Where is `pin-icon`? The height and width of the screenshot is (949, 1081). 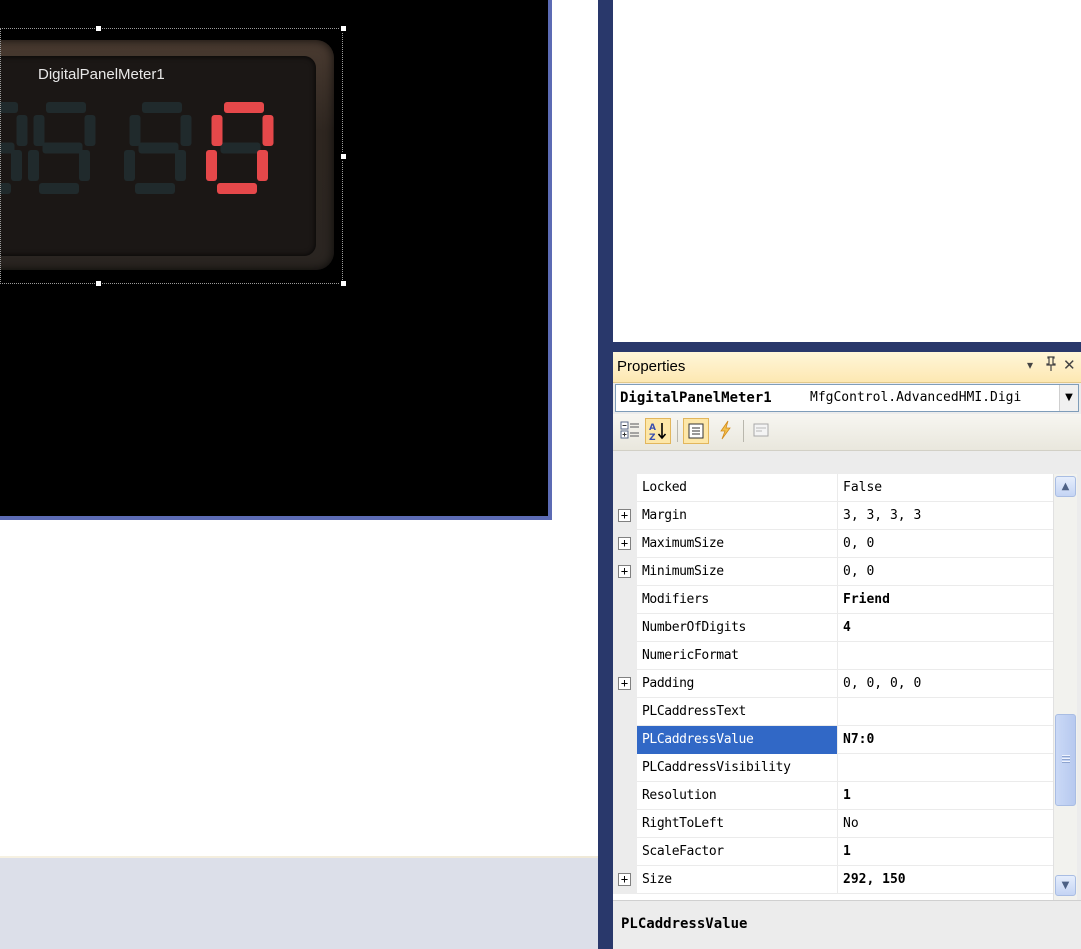
pin-icon is located at coordinates (1051, 366).